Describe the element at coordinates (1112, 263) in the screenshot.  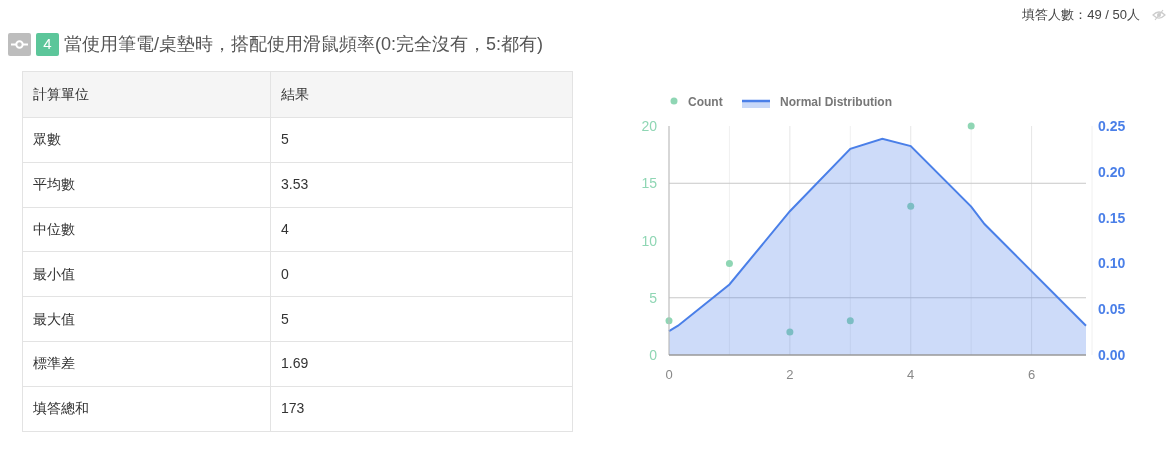
I see `axis-label: 0.10` at that location.